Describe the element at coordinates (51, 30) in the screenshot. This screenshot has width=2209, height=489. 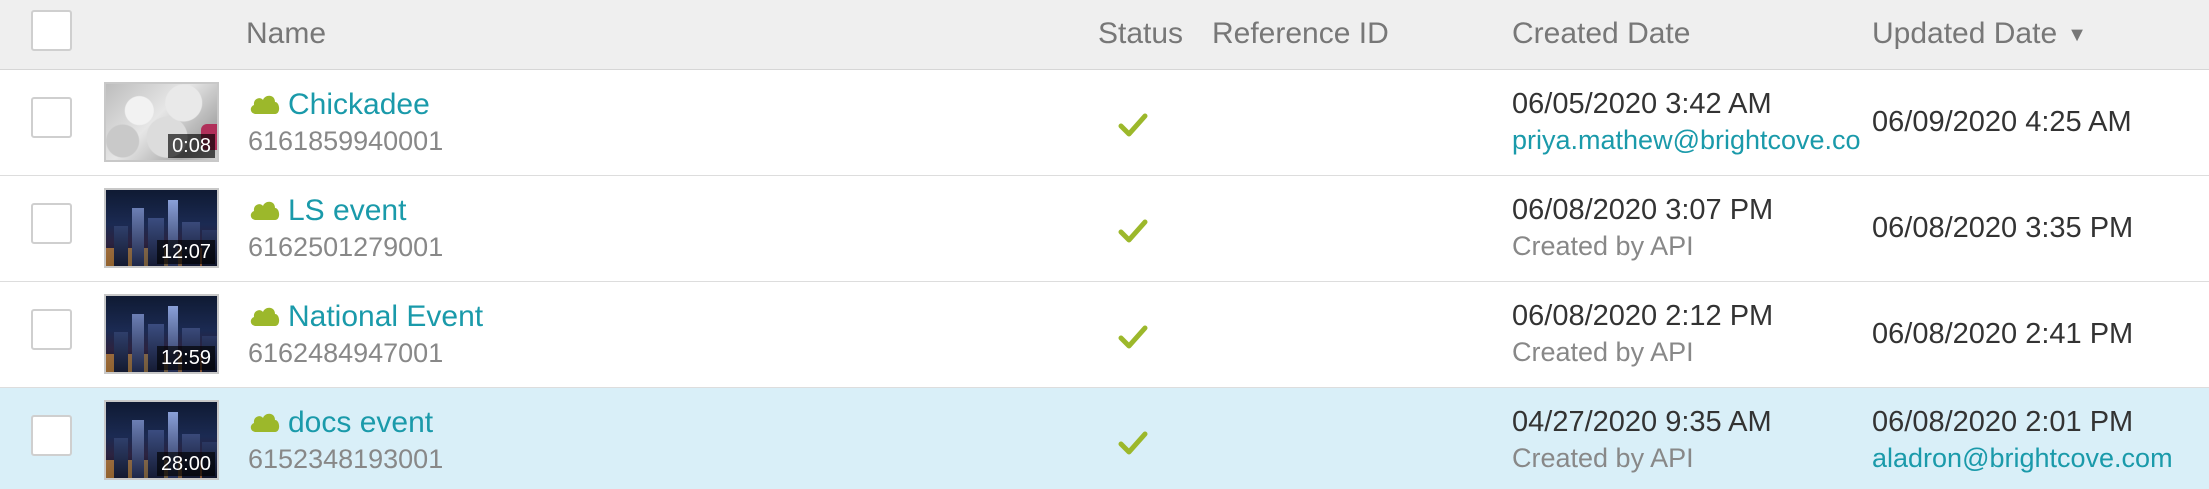
I see `select-all-checkbox` at that location.